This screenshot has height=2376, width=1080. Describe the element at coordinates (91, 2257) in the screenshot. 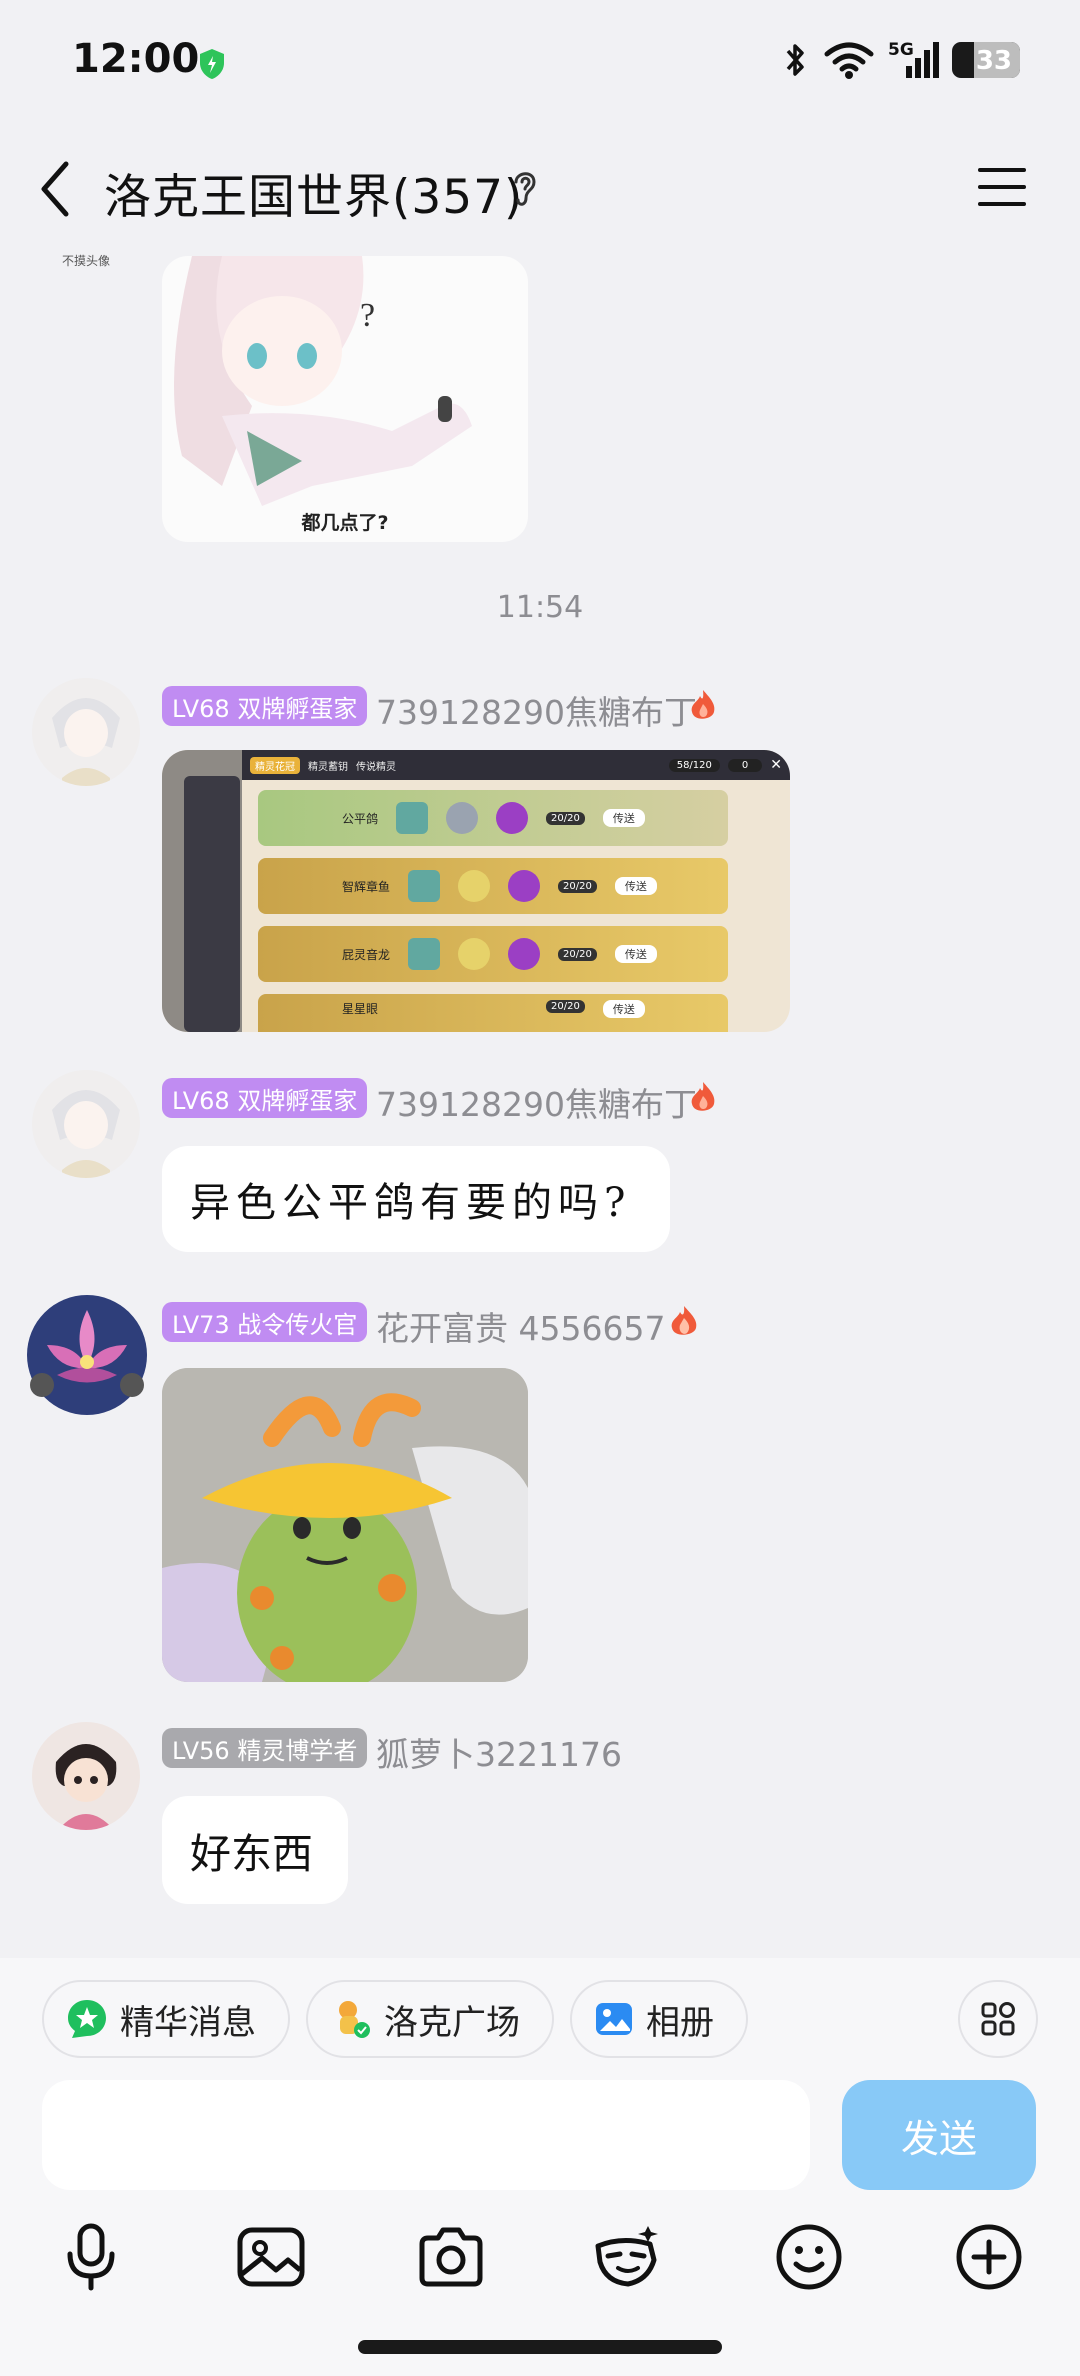

I see `microphone-icon` at that location.